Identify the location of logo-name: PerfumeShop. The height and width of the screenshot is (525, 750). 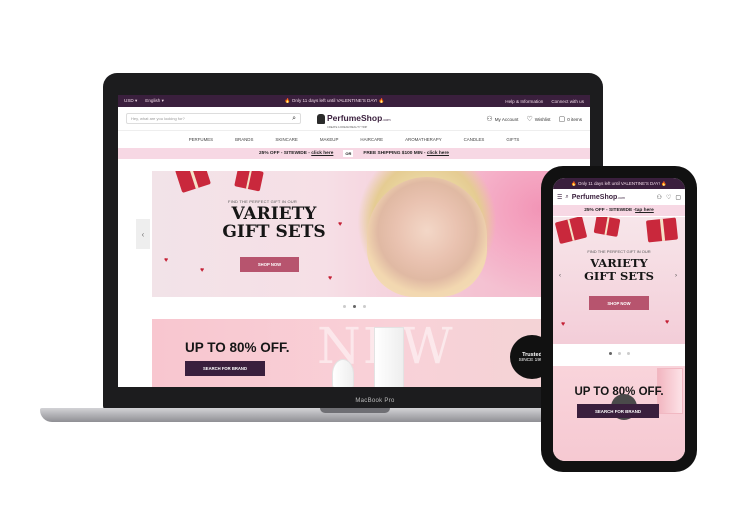
(355, 118).